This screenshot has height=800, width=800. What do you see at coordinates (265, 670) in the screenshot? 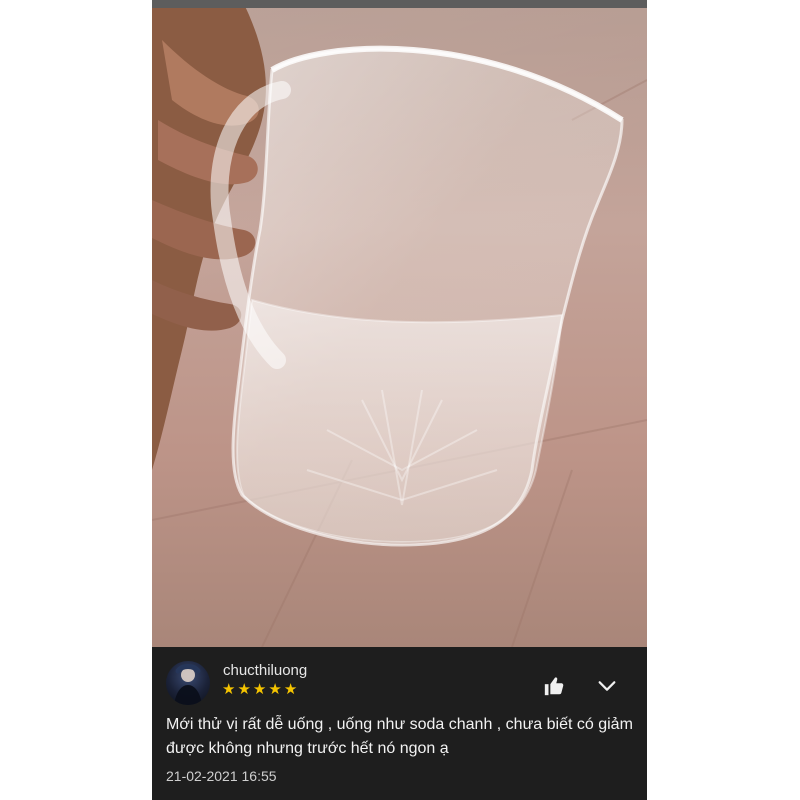
I see `reviewer-username: chucthiluong` at bounding box center [265, 670].